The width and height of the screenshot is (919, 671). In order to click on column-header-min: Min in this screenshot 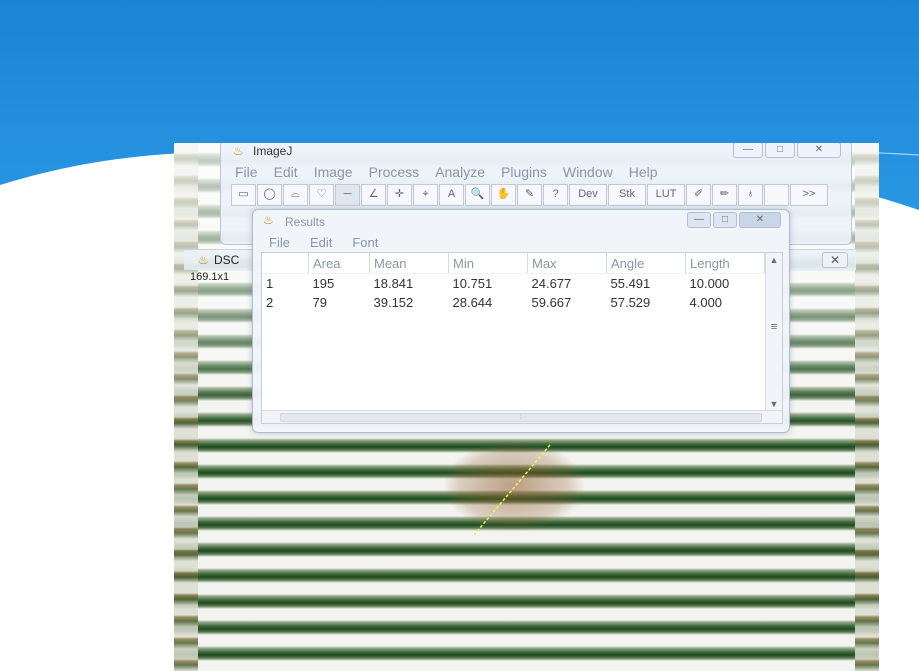, I will do `click(488, 263)`.